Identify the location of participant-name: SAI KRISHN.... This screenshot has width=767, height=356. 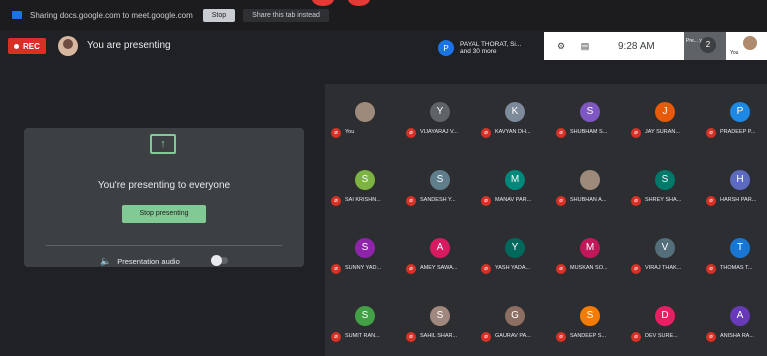
(363, 200).